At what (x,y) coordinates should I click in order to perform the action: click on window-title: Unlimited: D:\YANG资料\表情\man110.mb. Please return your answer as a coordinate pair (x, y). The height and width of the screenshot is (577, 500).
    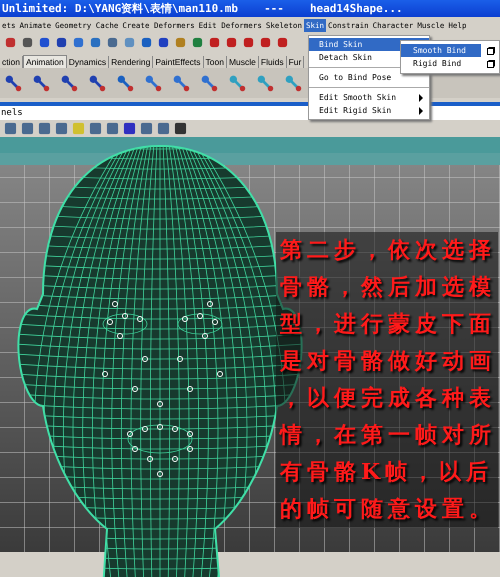
    Looking at the image, I should click on (120, 8).